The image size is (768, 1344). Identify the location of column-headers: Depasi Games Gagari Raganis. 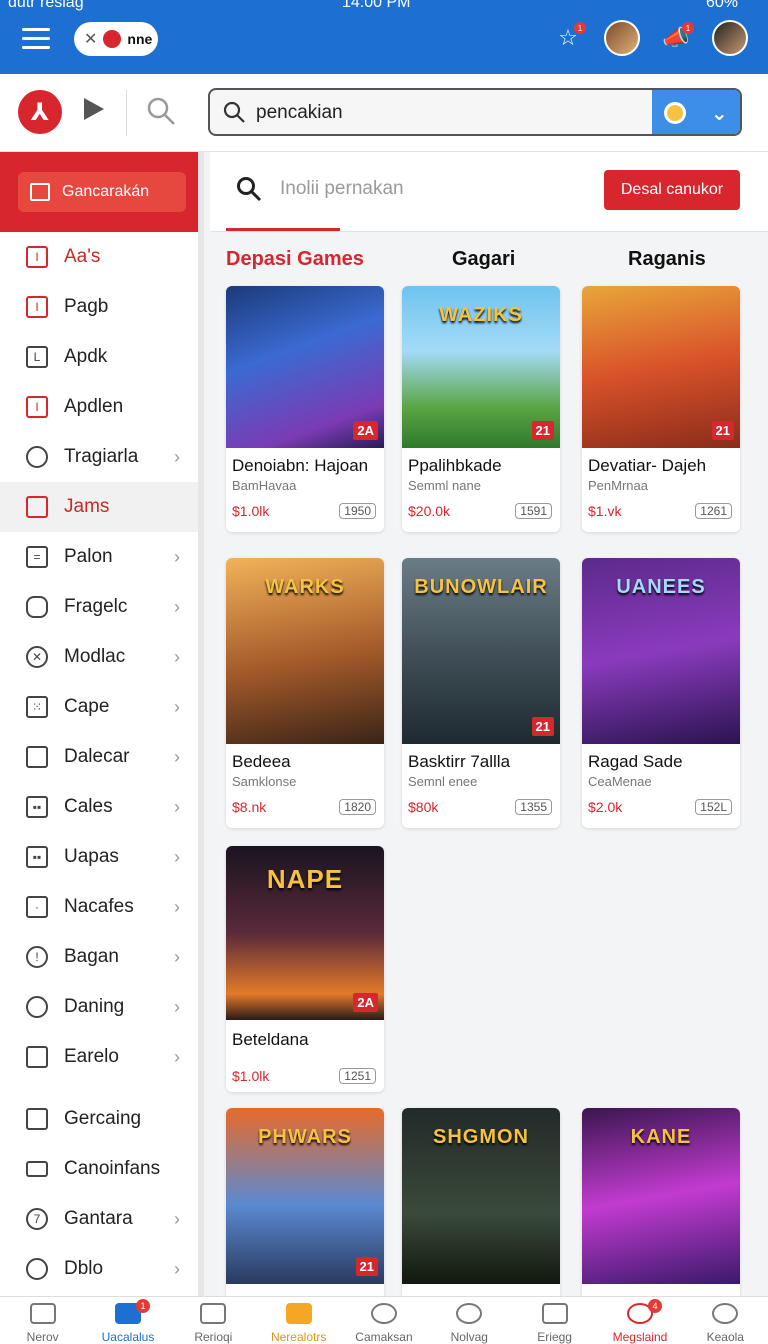
(489, 263).